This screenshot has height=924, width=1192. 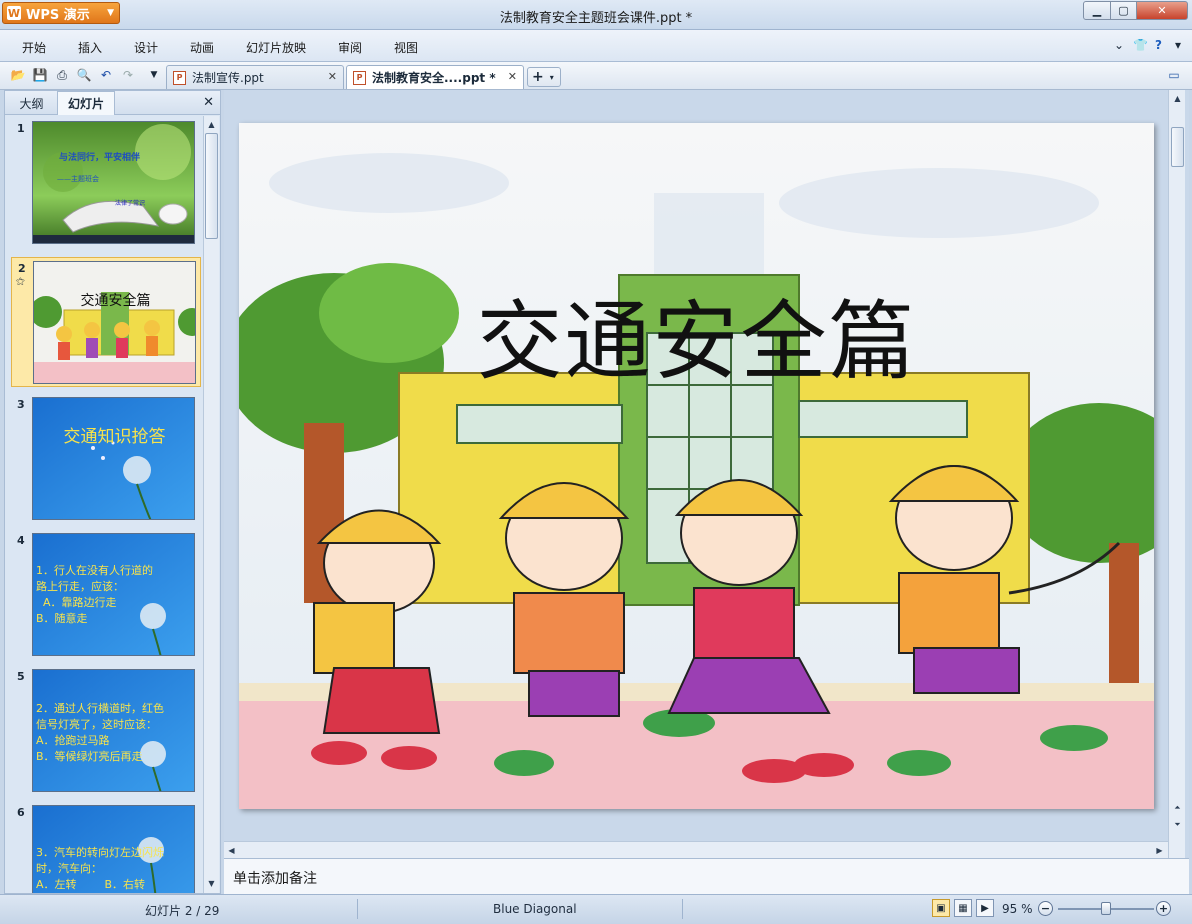 What do you see at coordinates (231, 850) in the screenshot?
I see `scroll-left-icon: ◀` at bounding box center [231, 850].